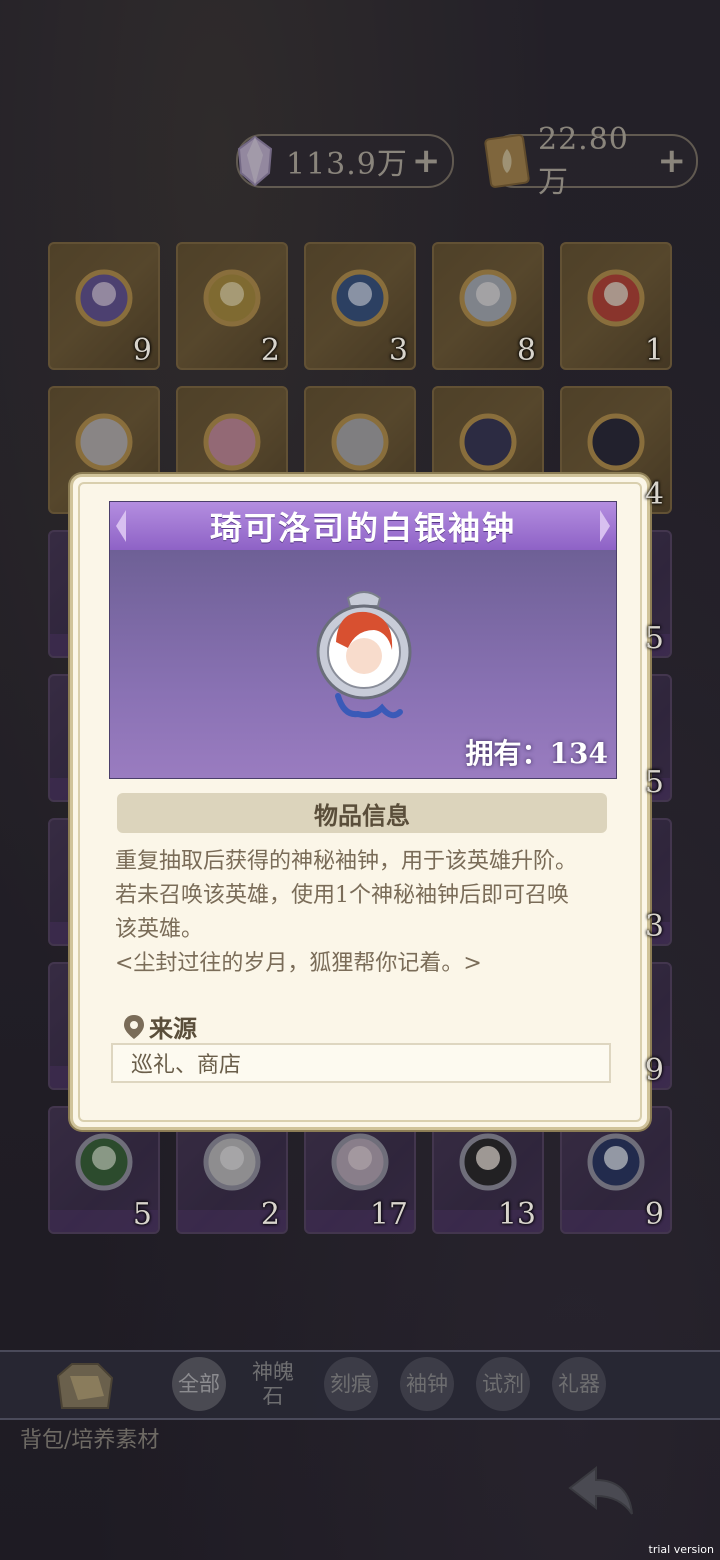 This screenshot has width=720, height=1560. Describe the element at coordinates (346, 861) in the screenshot. I see `description-line: 重复抽取后获得的神秘袖钟，用于该英雄升阶。` at that location.